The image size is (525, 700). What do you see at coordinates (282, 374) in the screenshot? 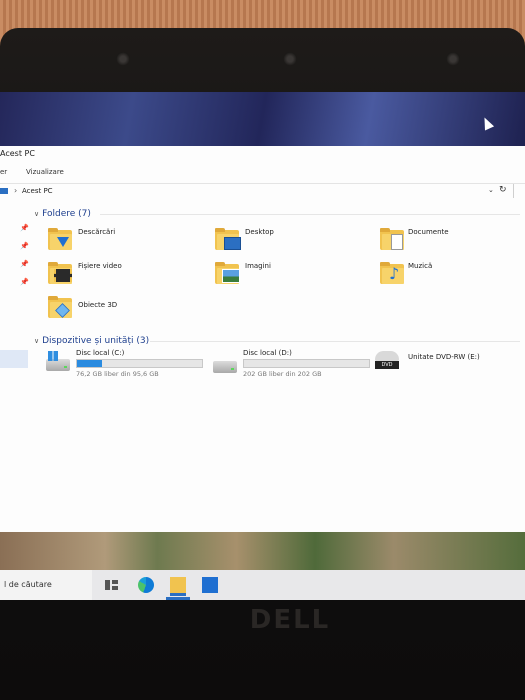
I see `drive-free-space: 202 GB liber din 202 GB` at bounding box center [282, 374].